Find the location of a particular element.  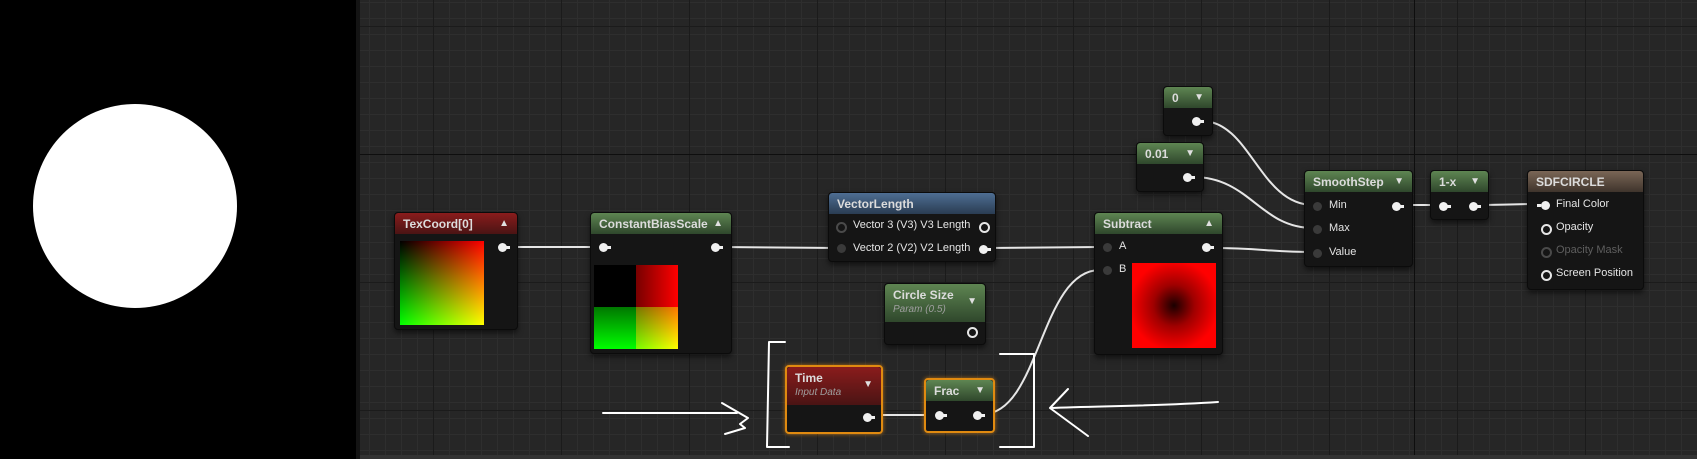

bracket-right-annotation is located at coordinates (1017, 400).